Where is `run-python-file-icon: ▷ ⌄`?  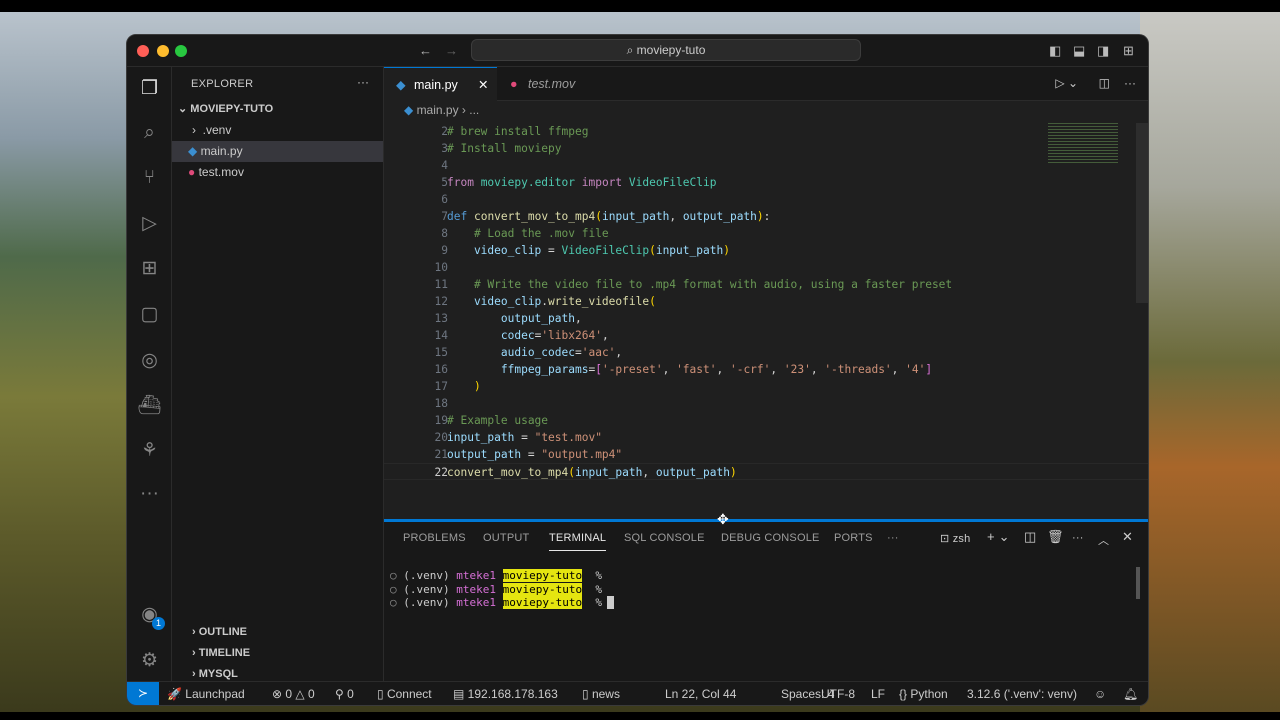
run-python-file-icon: ▷ ⌄ is located at coordinates (1066, 83).